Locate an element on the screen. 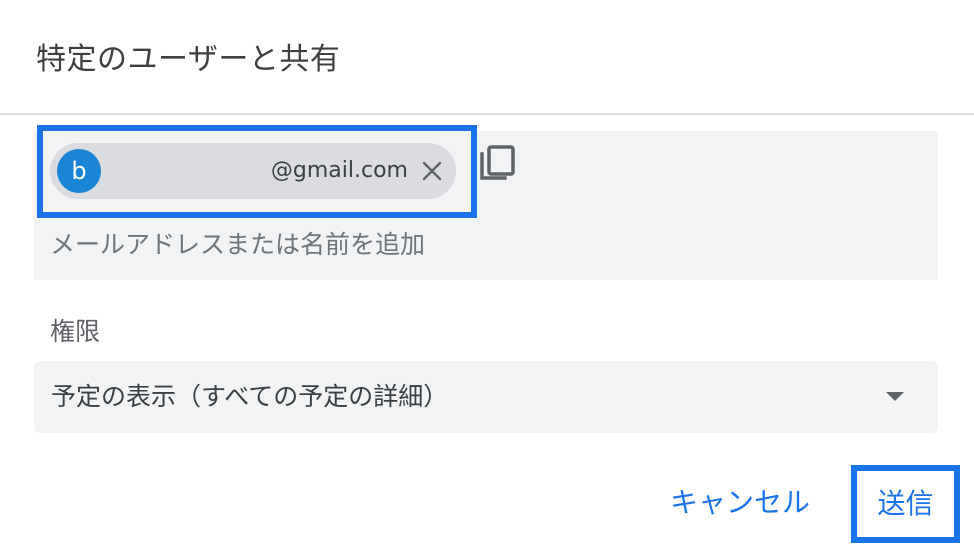  dropdown-arrow-icon is located at coordinates (895, 396).